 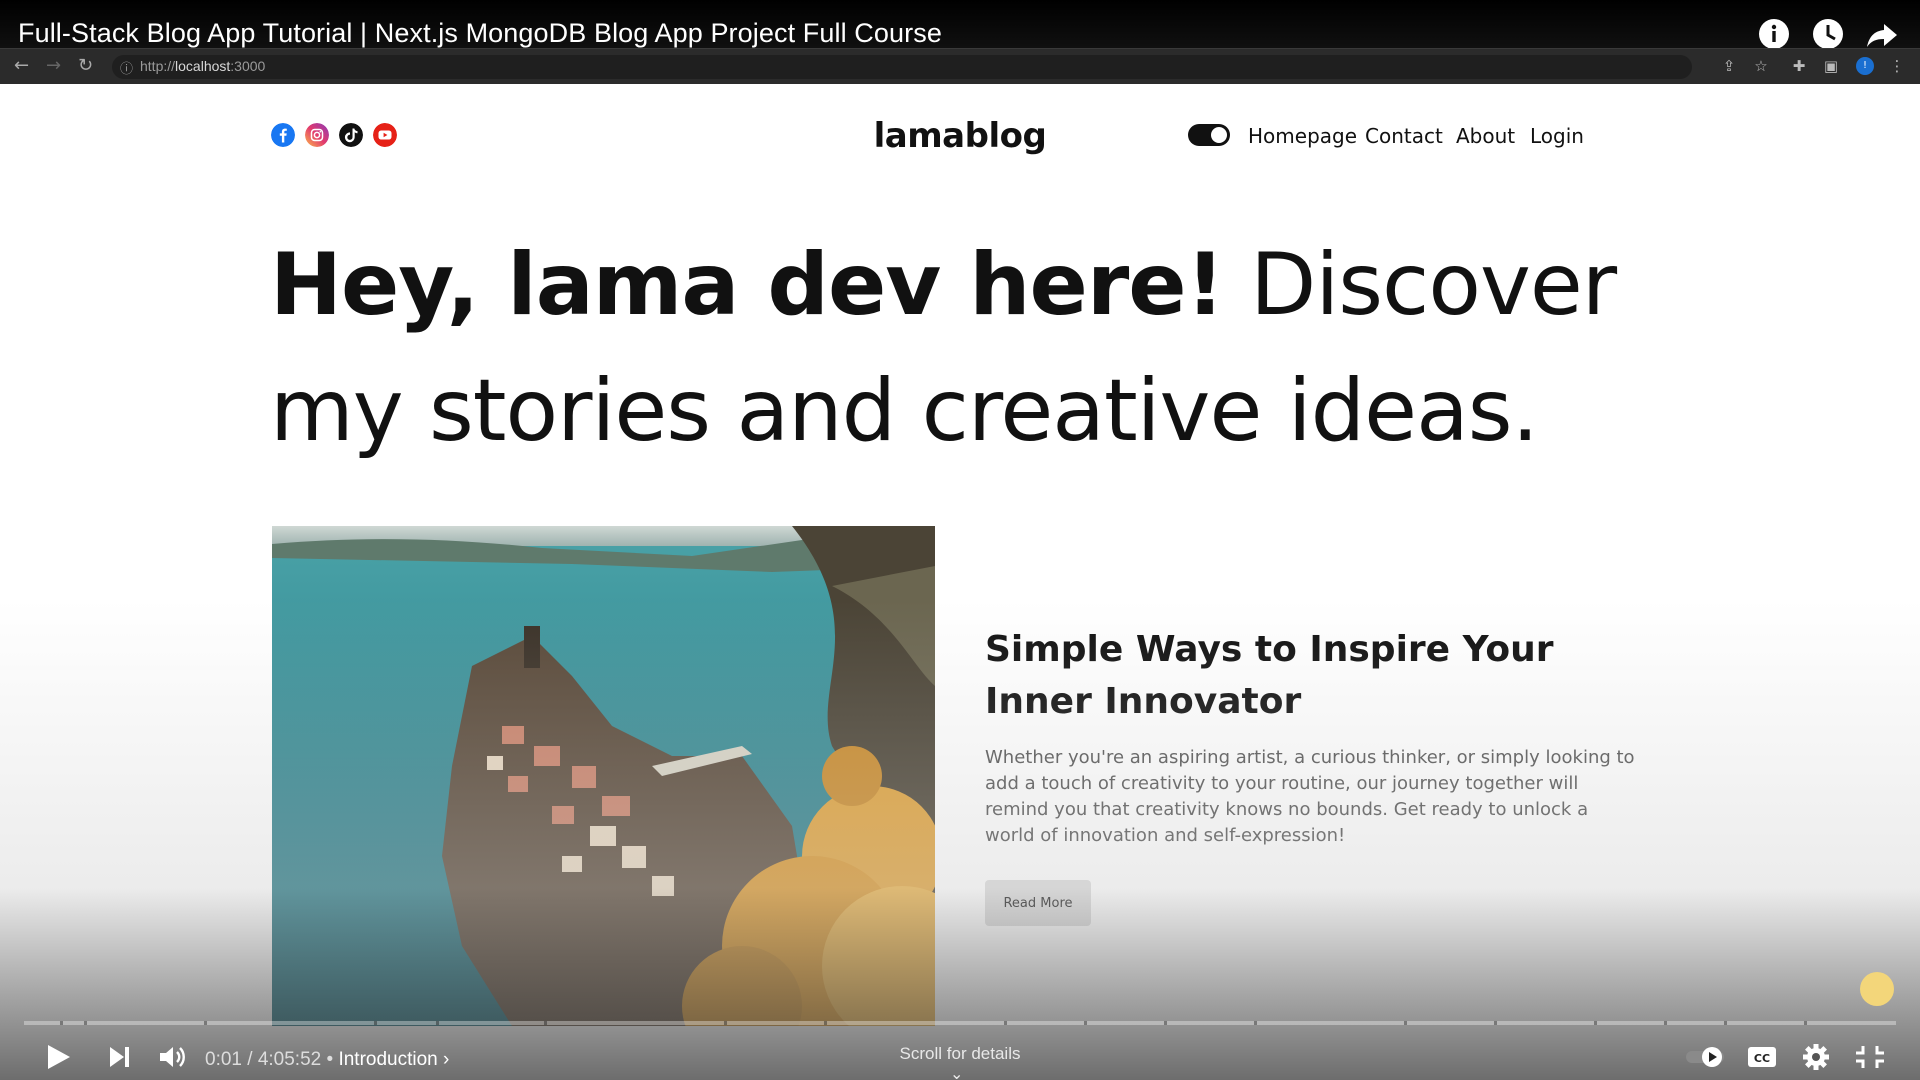 I want to click on captions-icon: CC, so click(x=1762, y=1057).